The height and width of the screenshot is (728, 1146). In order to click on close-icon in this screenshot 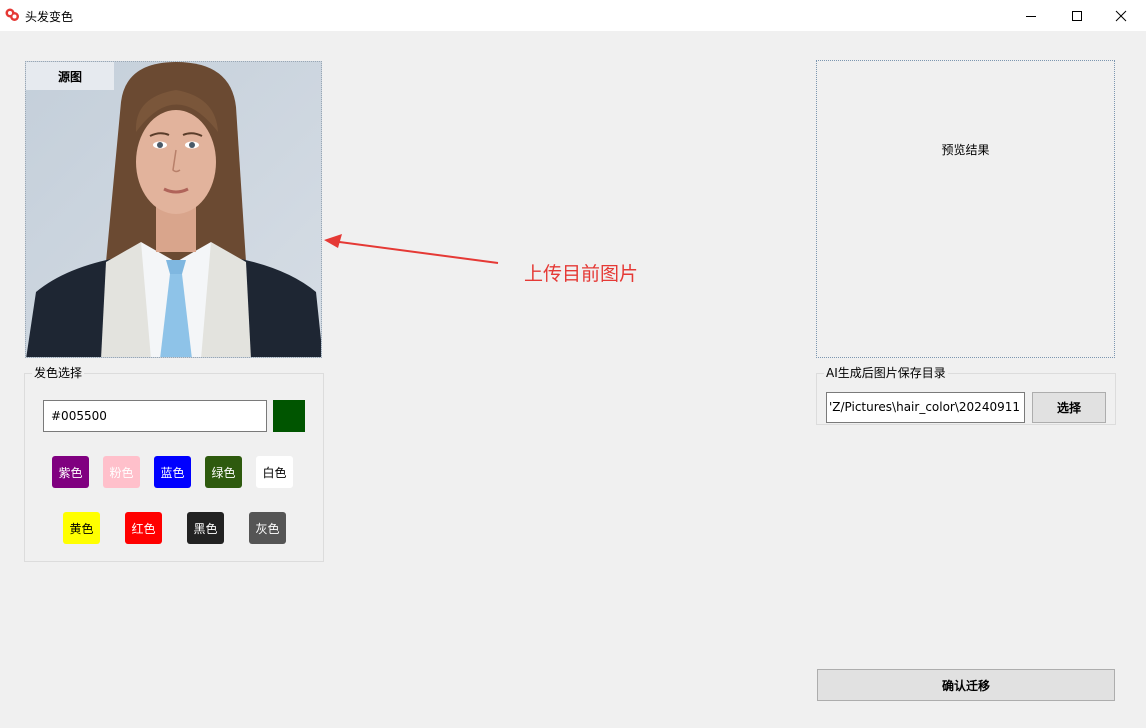, I will do `click(1121, 15)`.